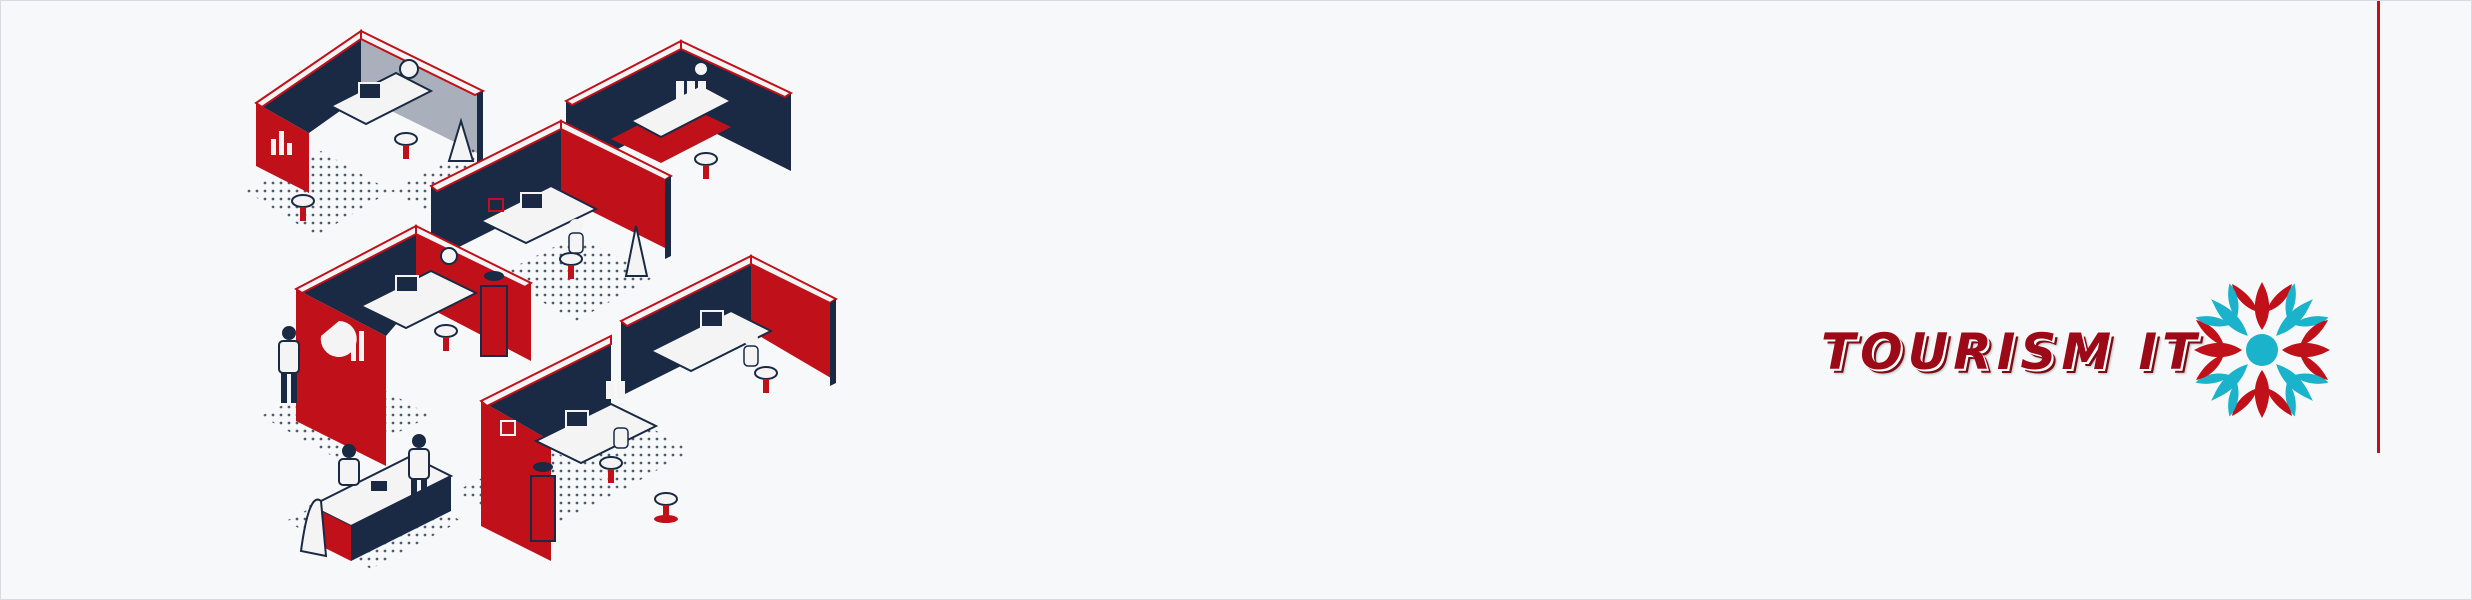 Image resolution: width=2472 pixels, height=600 pixels. What do you see at coordinates (2011, 352) in the screenshot?
I see `brand-wordmark: TOURISM IT` at bounding box center [2011, 352].